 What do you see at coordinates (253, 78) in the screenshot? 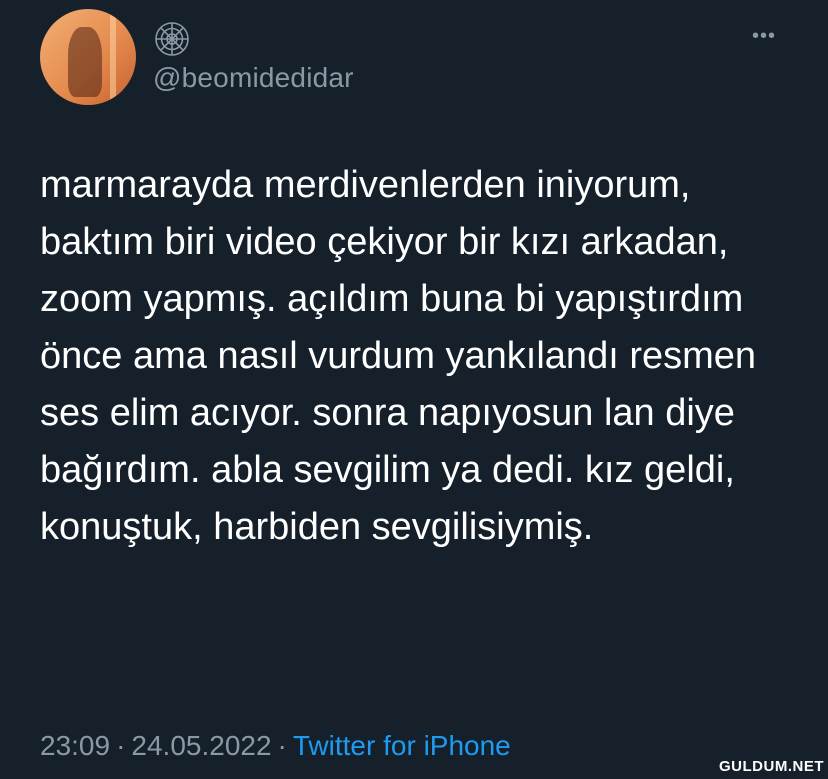
I see `user-handle: @beomidedidar` at bounding box center [253, 78].